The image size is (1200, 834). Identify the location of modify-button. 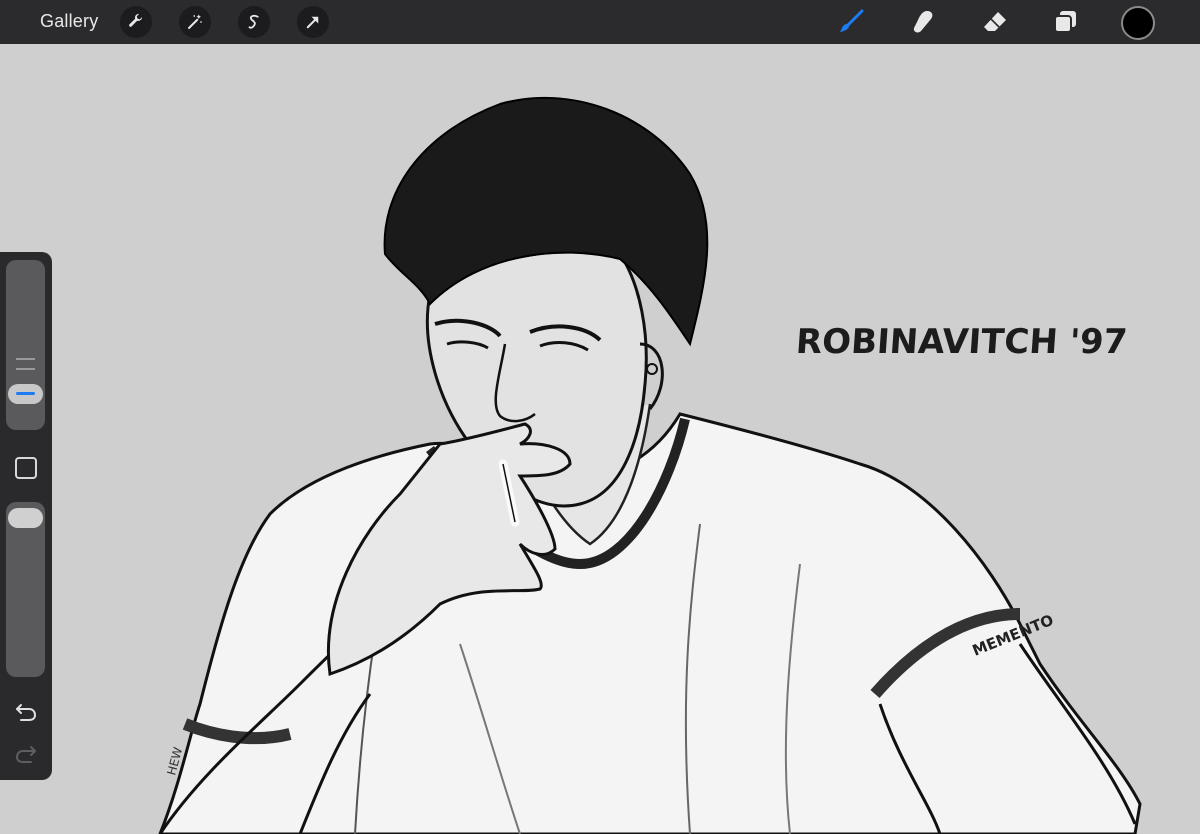
(26, 468).